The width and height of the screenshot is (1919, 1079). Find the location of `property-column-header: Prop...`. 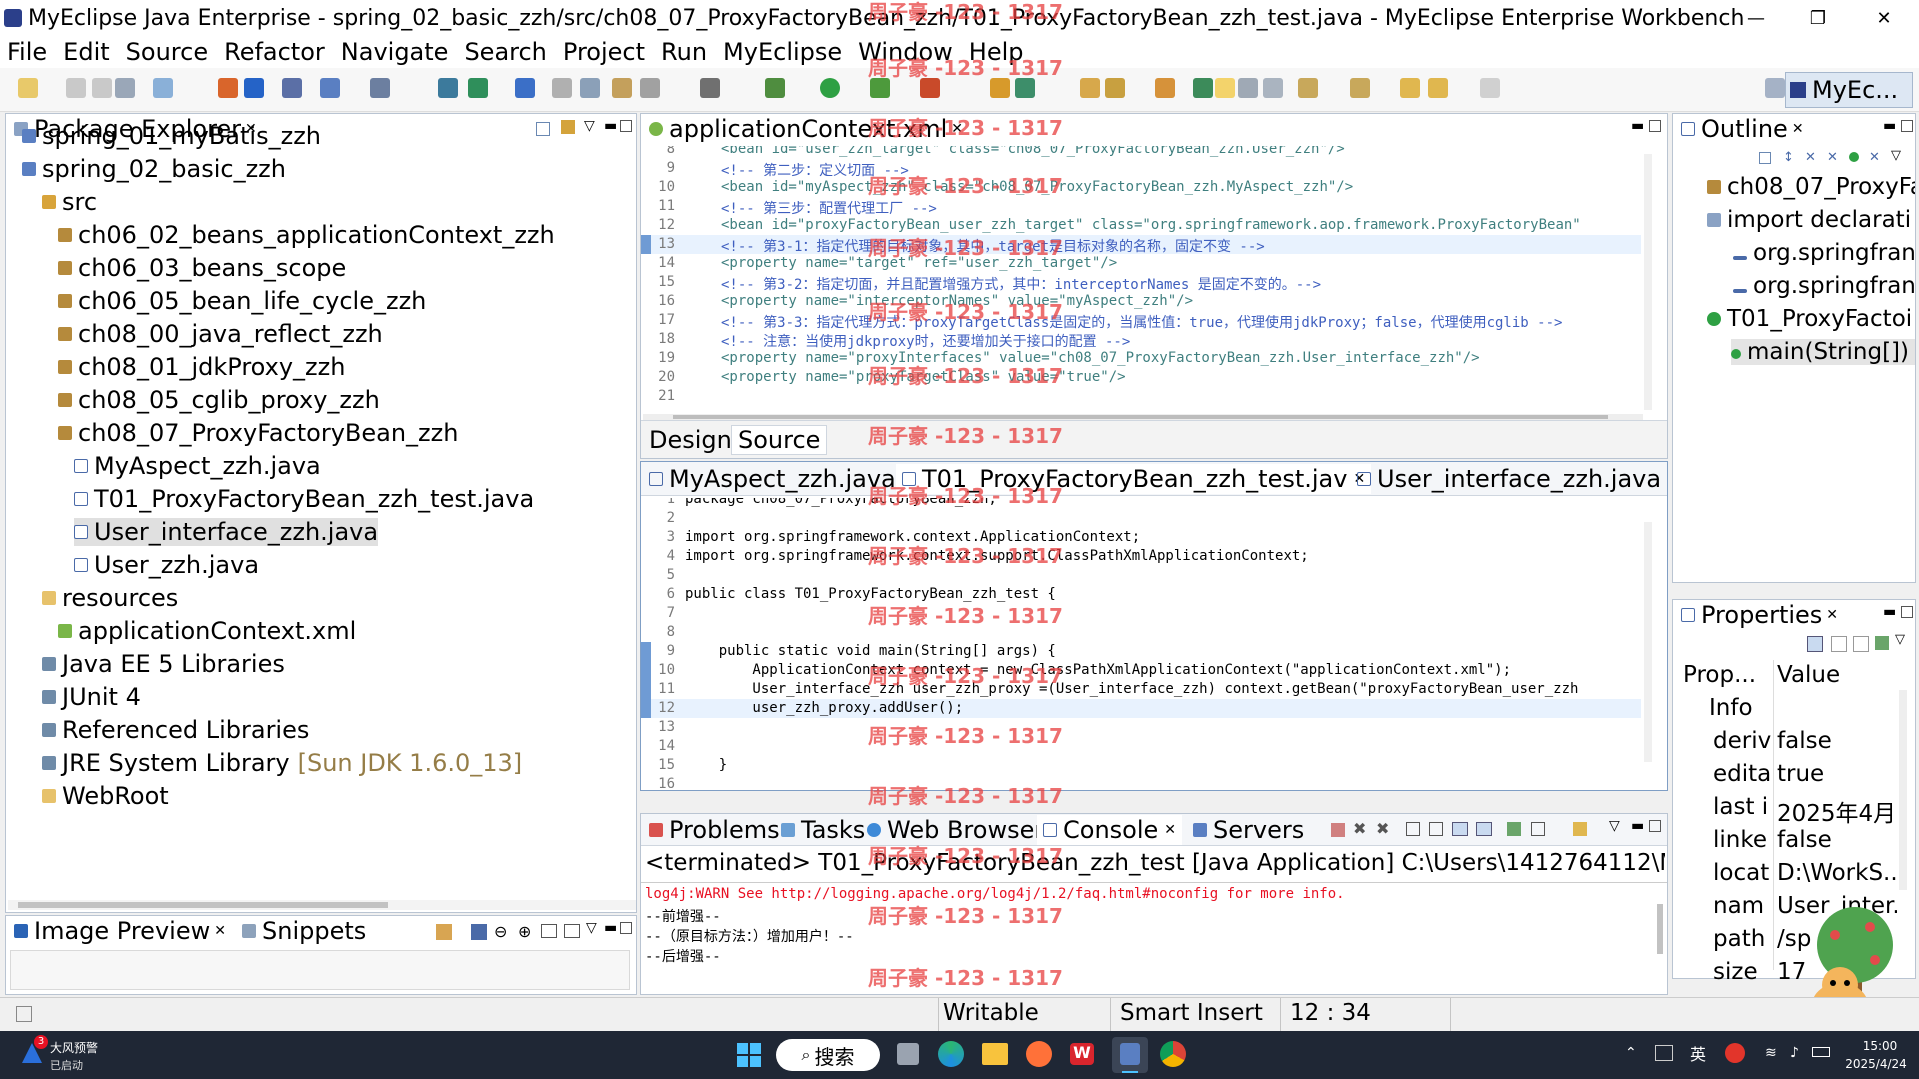

property-column-header: Prop... is located at coordinates (1728, 675).